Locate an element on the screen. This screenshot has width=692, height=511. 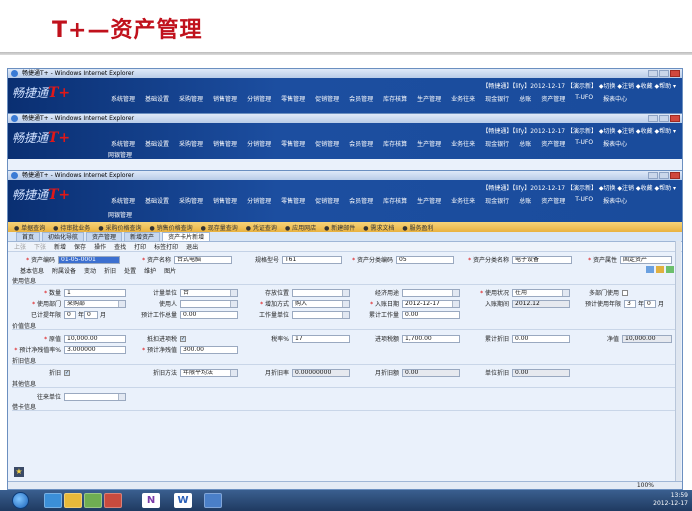
shortcut-link: ● 需求文档 is located at coordinates (378, 227).